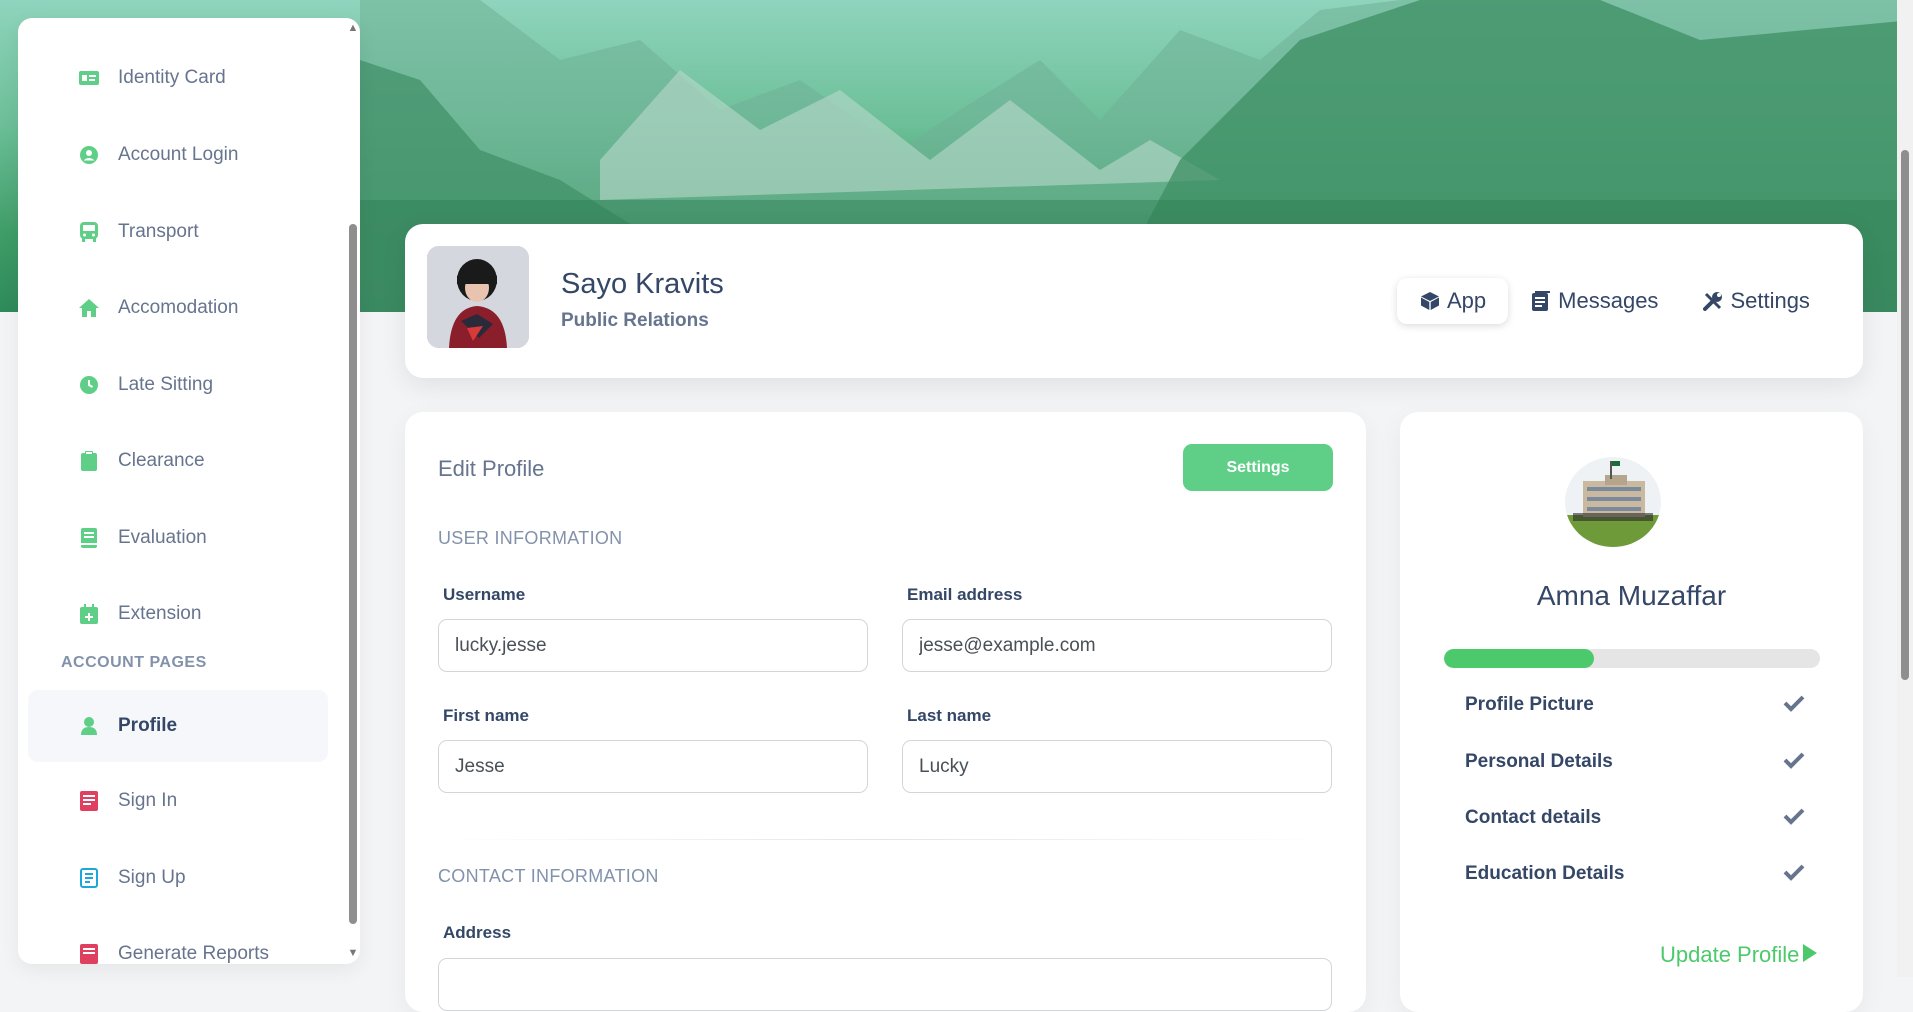 The height and width of the screenshot is (1012, 1913). What do you see at coordinates (89, 461) in the screenshot?
I see `clipboard-icon` at bounding box center [89, 461].